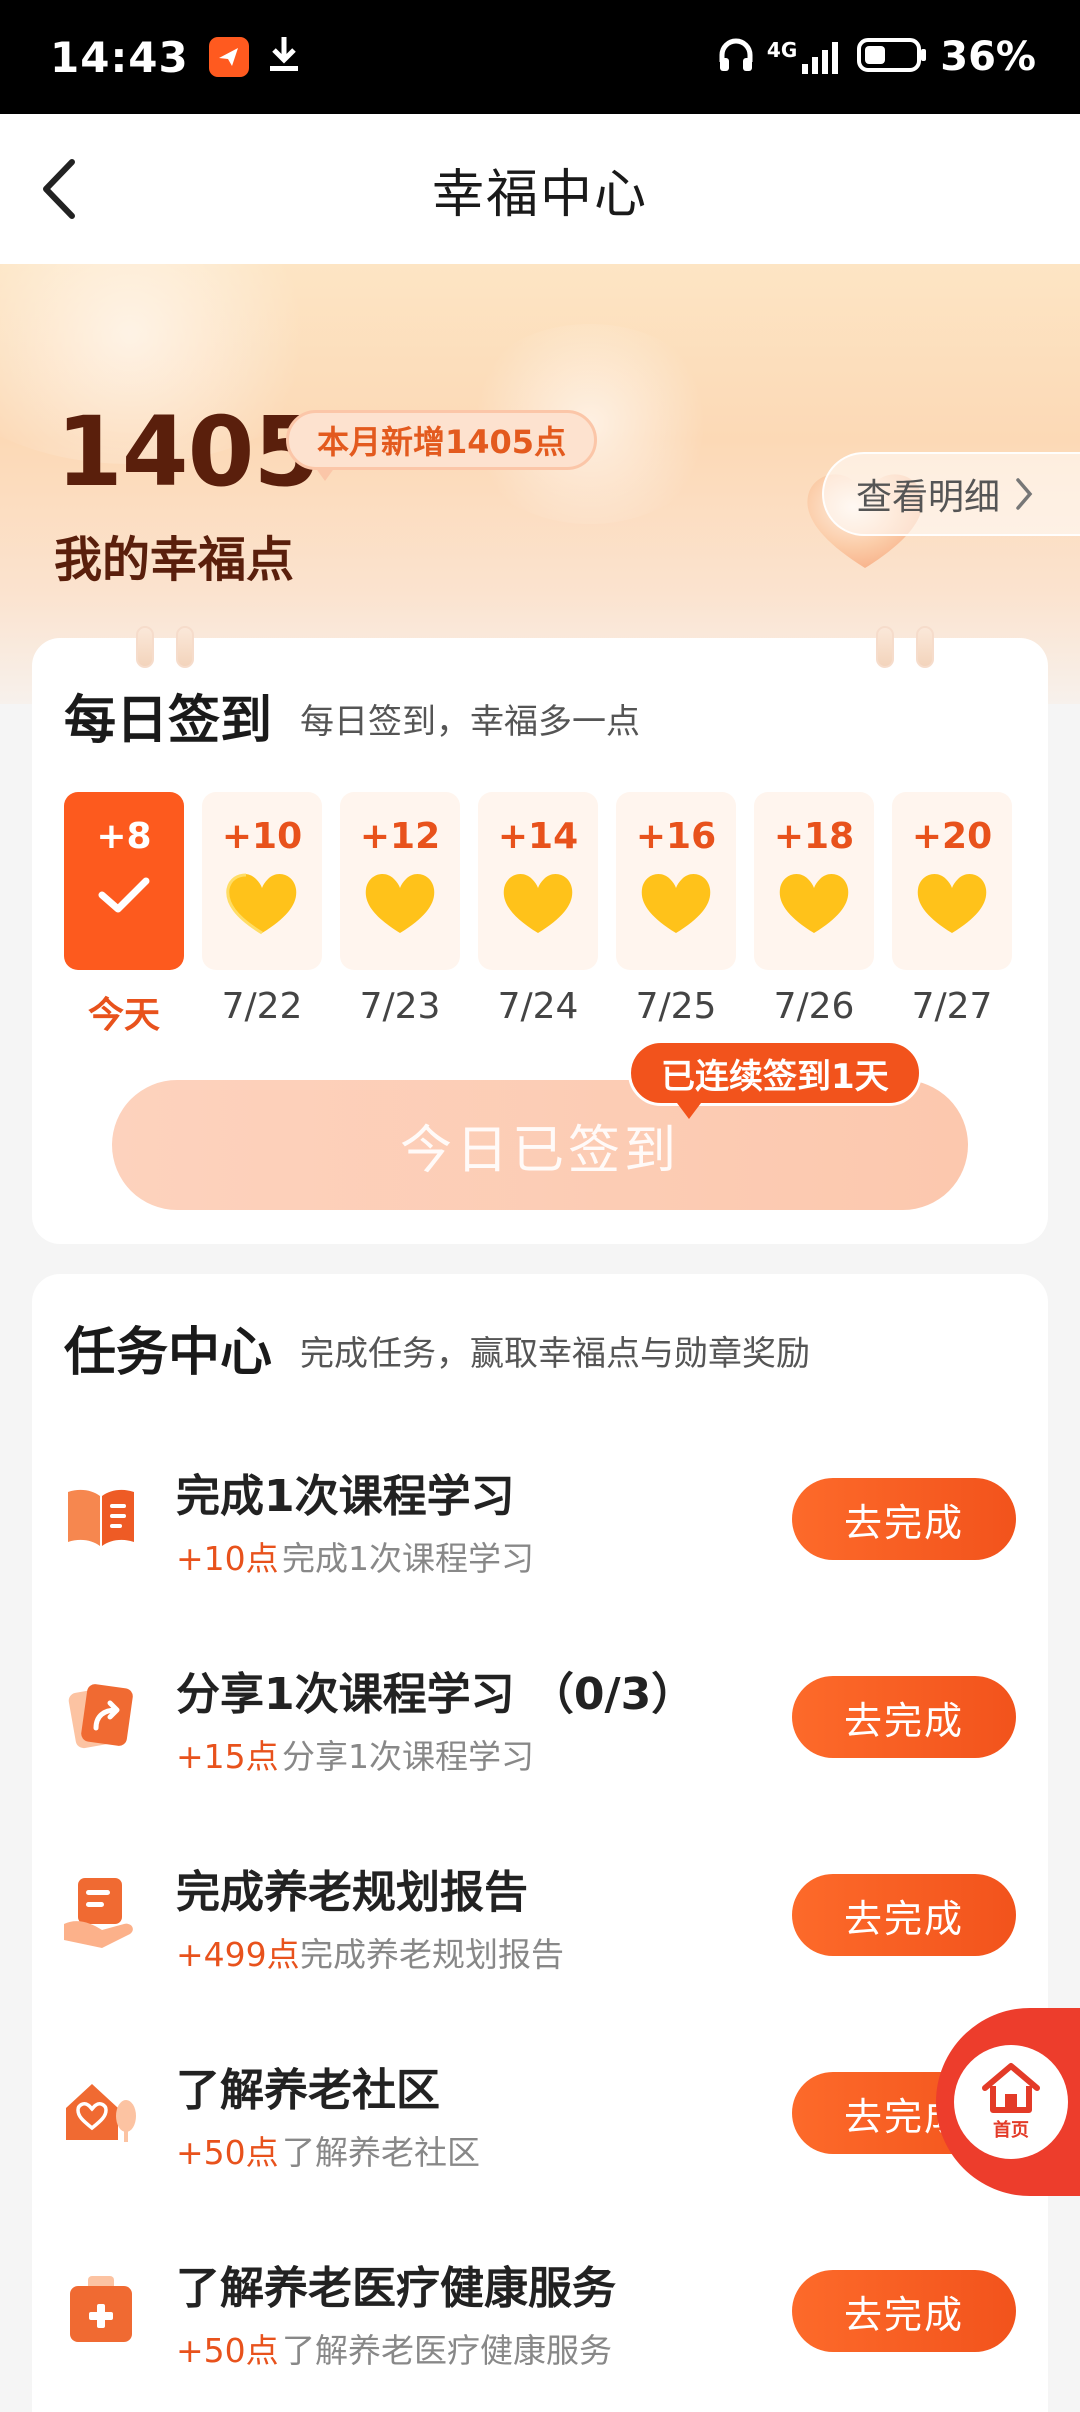 Image resolution: width=1080 pixels, height=2412 pixels. What do you see at coordinates (447, 2350) in the screenshot?
I see `task-description: 了解养老医疗健康服务` at bounding box center [447, 2350].